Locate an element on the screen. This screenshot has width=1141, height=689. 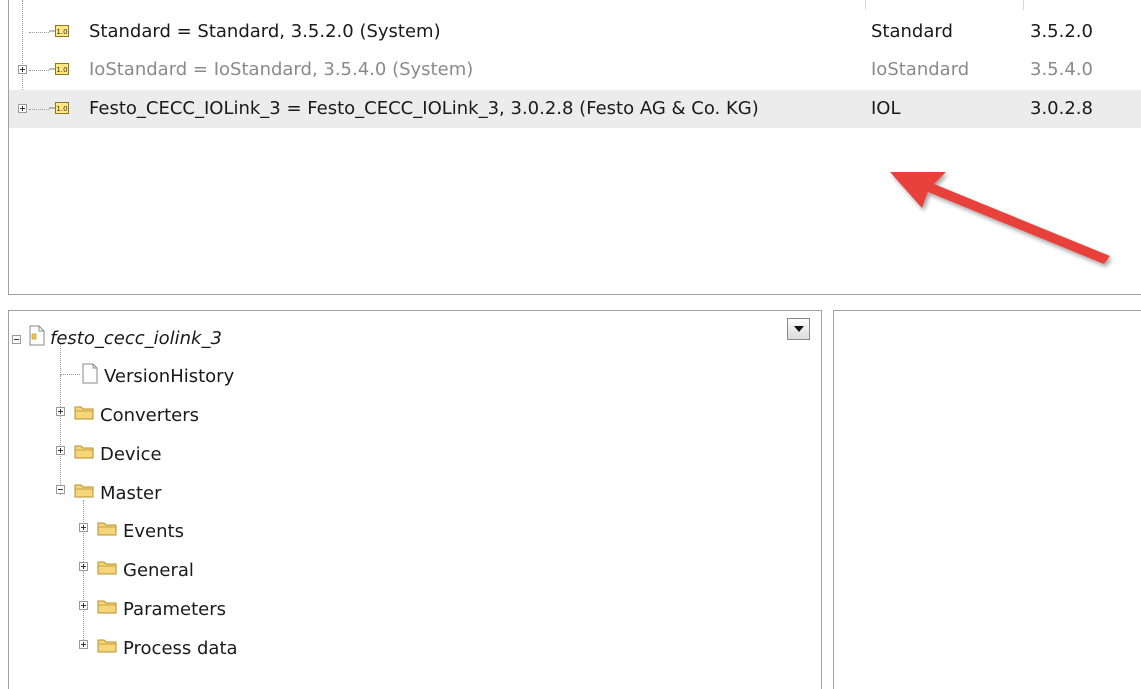
library-file-icon is located at coordinates (37, 335).